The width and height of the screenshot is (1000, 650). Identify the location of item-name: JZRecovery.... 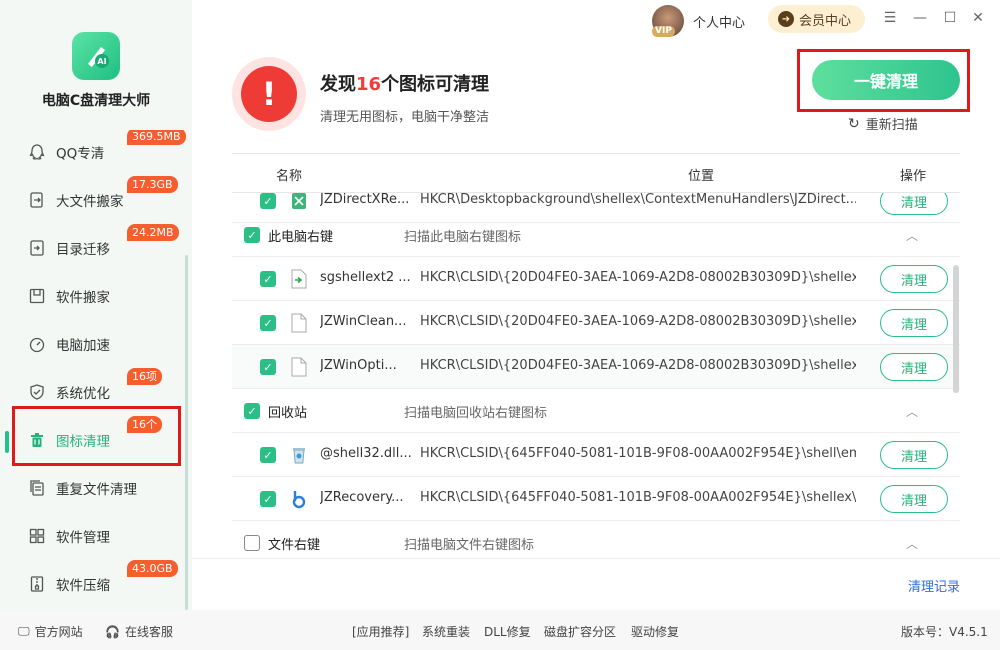
(362, 497).